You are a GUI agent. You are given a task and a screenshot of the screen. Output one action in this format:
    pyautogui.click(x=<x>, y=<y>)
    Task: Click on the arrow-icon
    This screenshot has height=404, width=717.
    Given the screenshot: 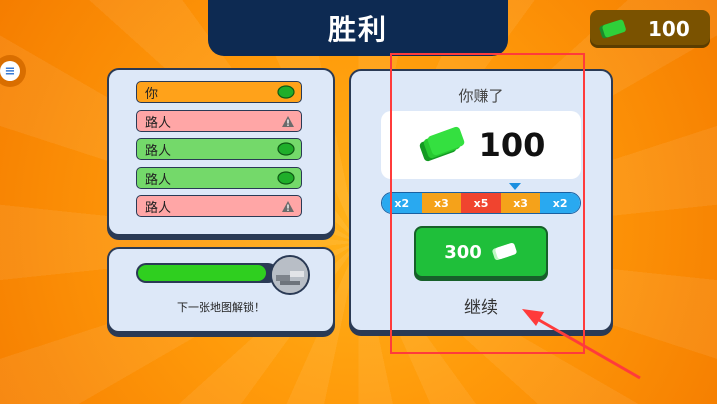 What is the action you would take?
    pyautogui.click(x=581, y=344)
    